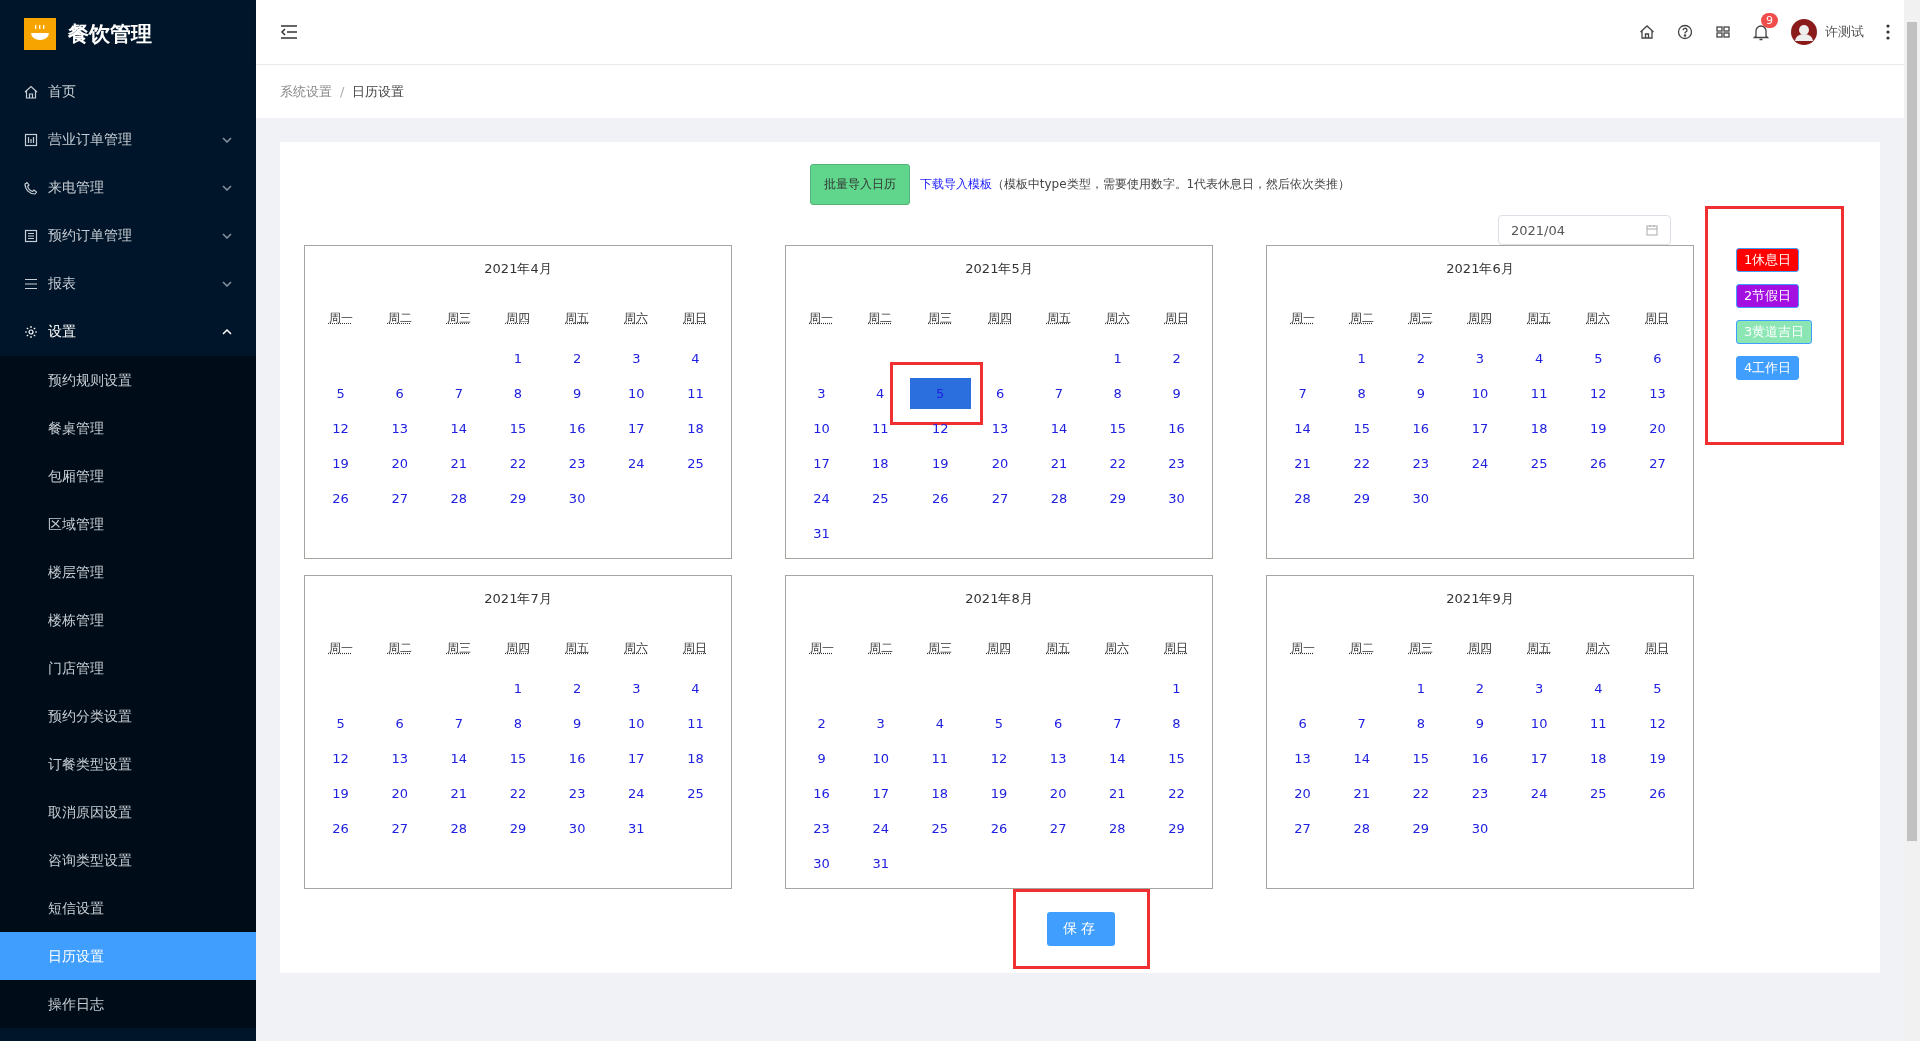  Describe the element at coordinates (1888, 32) in the screenshot. I see `more-icon` at that location.